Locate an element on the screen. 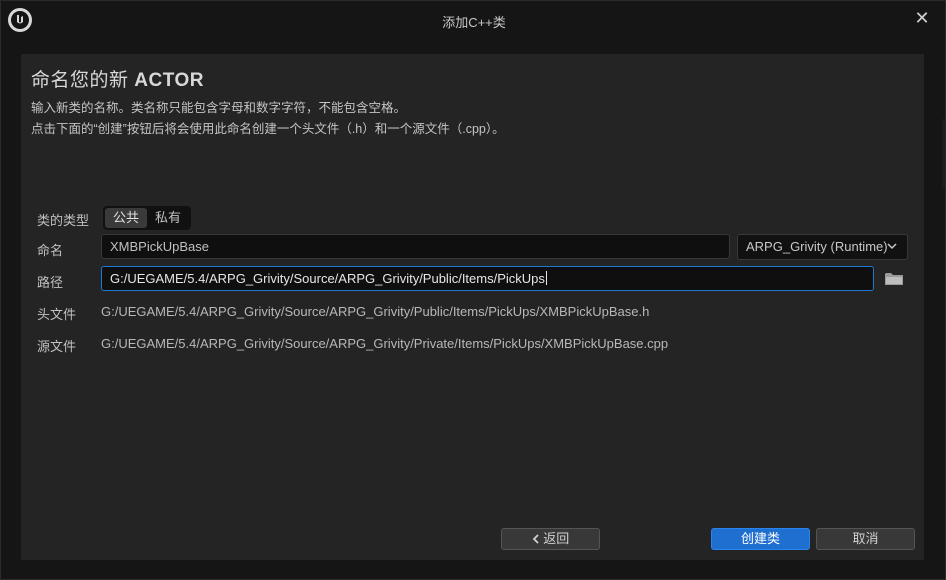 The image size is (946, 580). back-button: 返回 is located at coordinates (550, 539).